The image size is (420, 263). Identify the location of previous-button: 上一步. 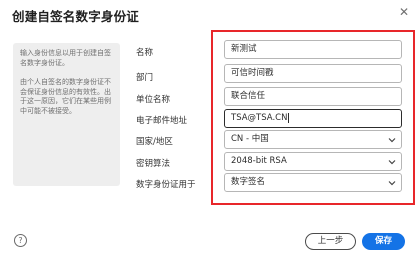
(330, 241).